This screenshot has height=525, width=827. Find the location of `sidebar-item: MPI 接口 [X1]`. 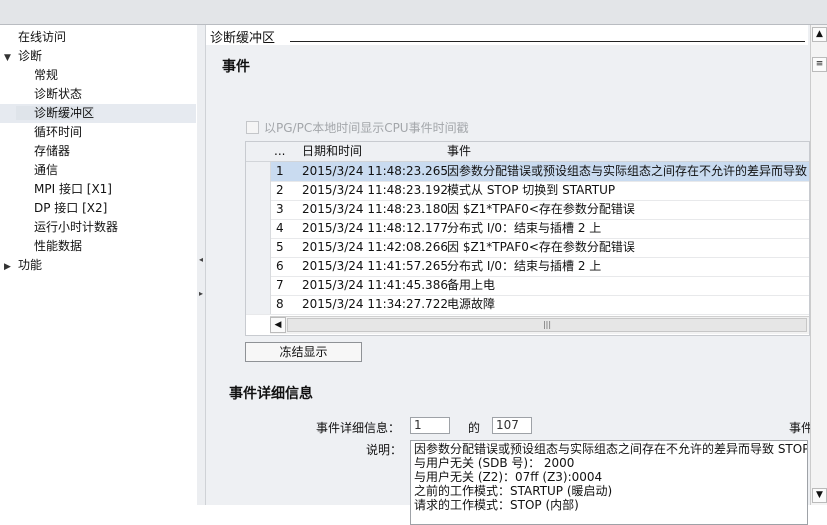

sidebar-item: MPI 接口 [X1] is located at coordinates (98, 189).